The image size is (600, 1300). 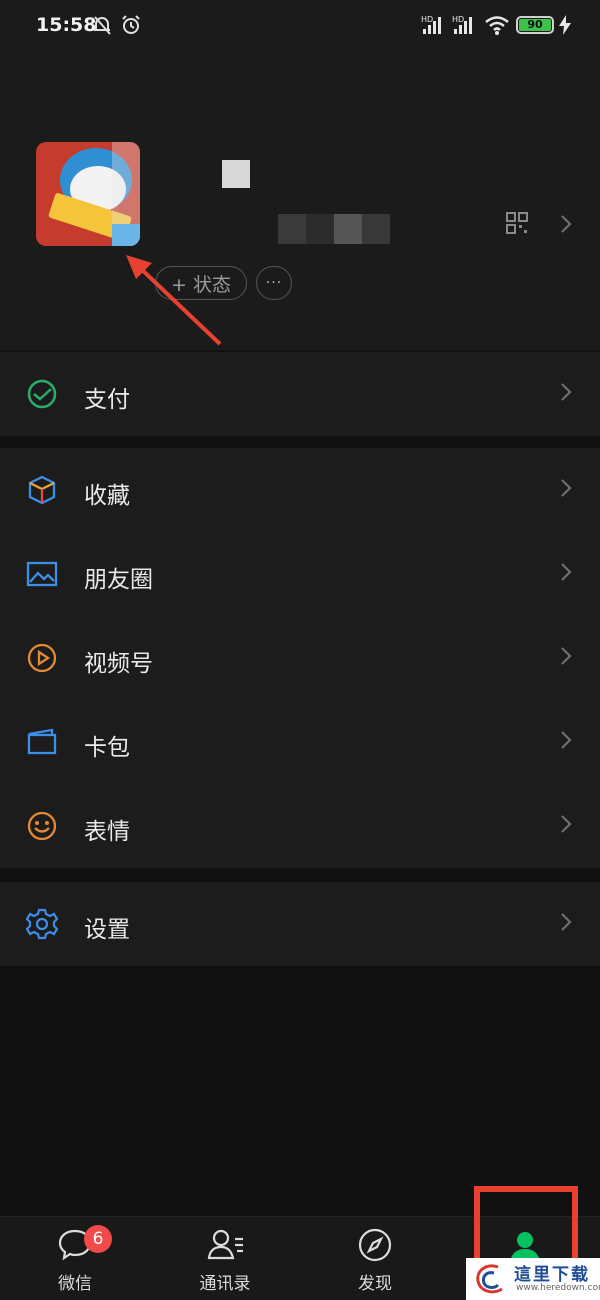 I want to click on watermark-logo-icon, so click(x=489, y=1279).